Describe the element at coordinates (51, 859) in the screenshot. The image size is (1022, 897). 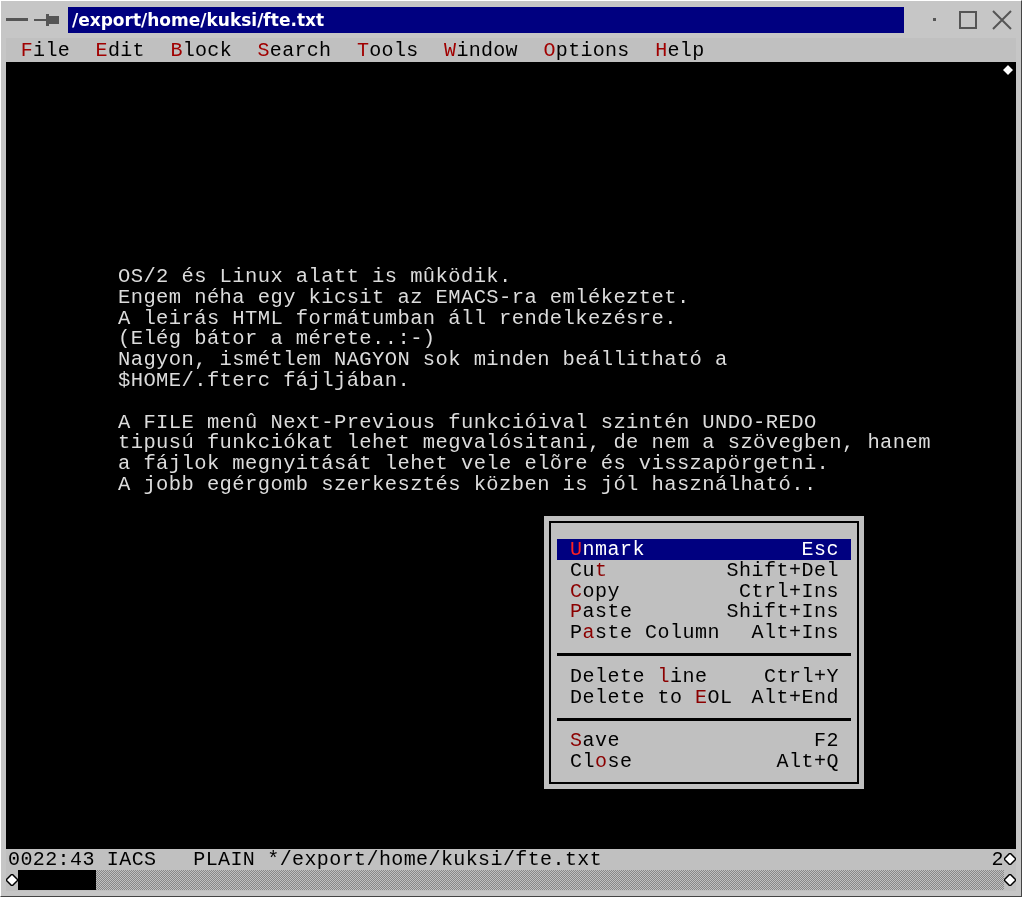
I see `cursor-position: 0022:43` at that location.